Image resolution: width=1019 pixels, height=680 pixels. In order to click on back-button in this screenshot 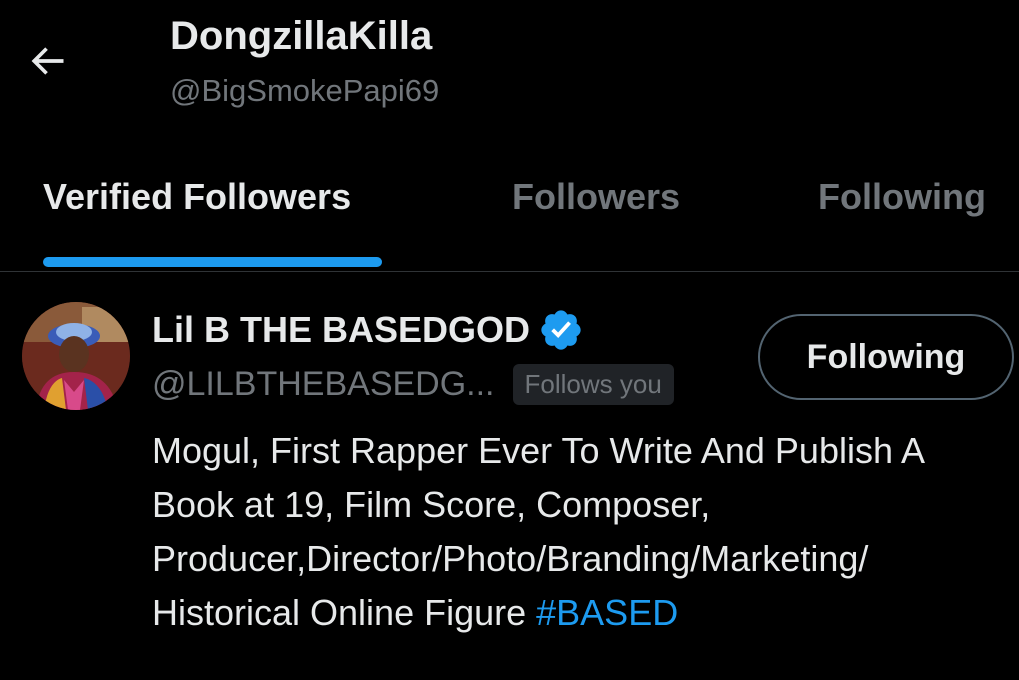, I will do `click(47, 61)`.